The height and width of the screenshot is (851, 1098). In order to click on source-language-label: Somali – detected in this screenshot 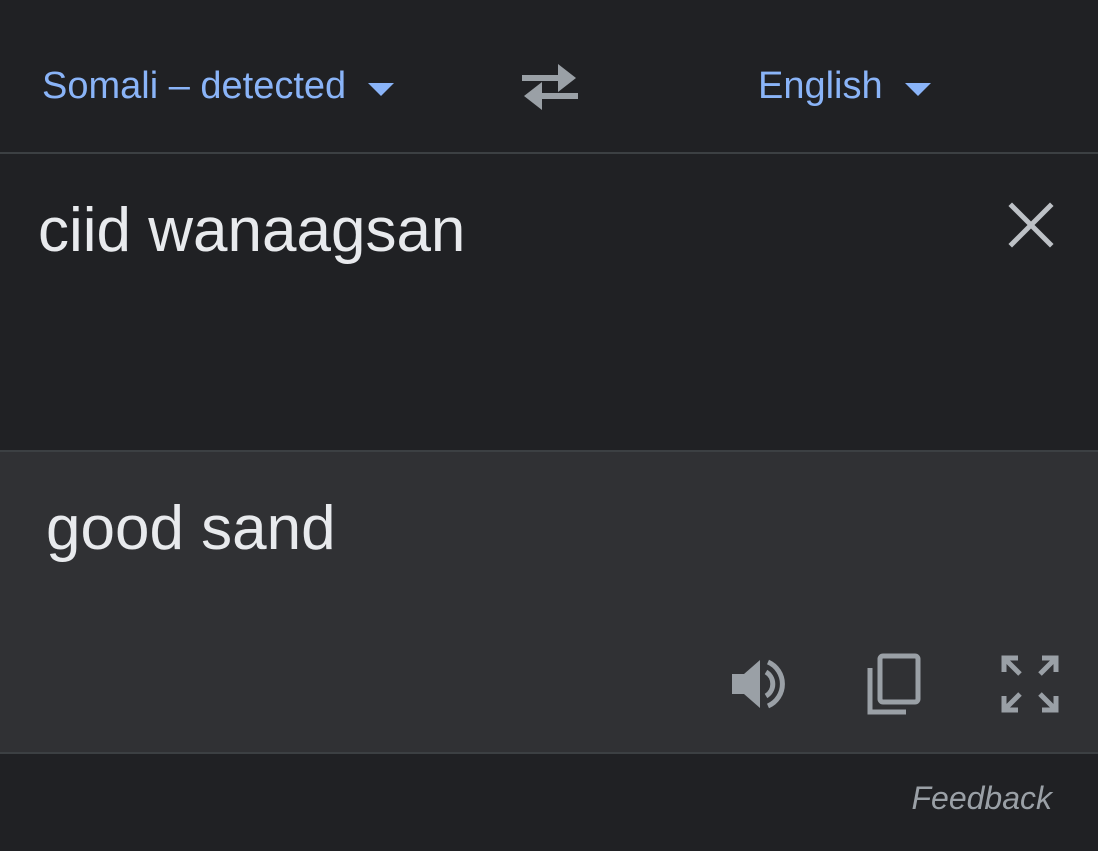, I will do `click(194, 85)`.